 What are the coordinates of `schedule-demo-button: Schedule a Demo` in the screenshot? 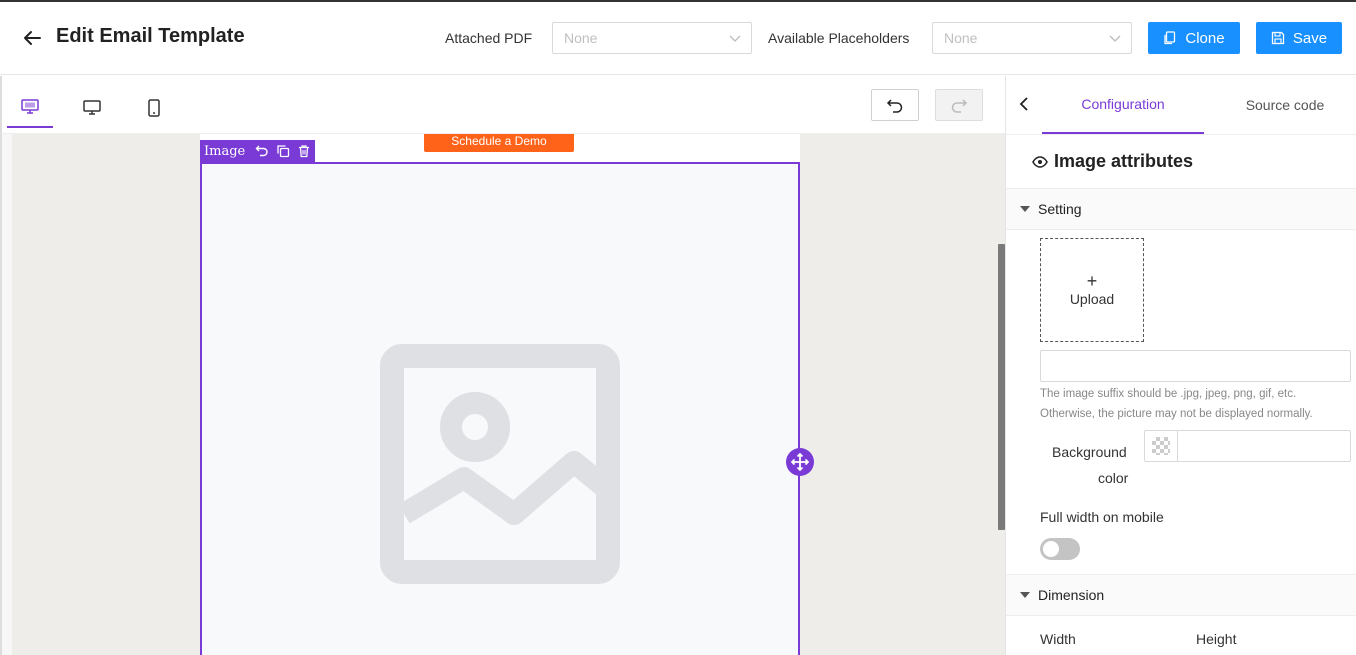 It's located at (499, 143).